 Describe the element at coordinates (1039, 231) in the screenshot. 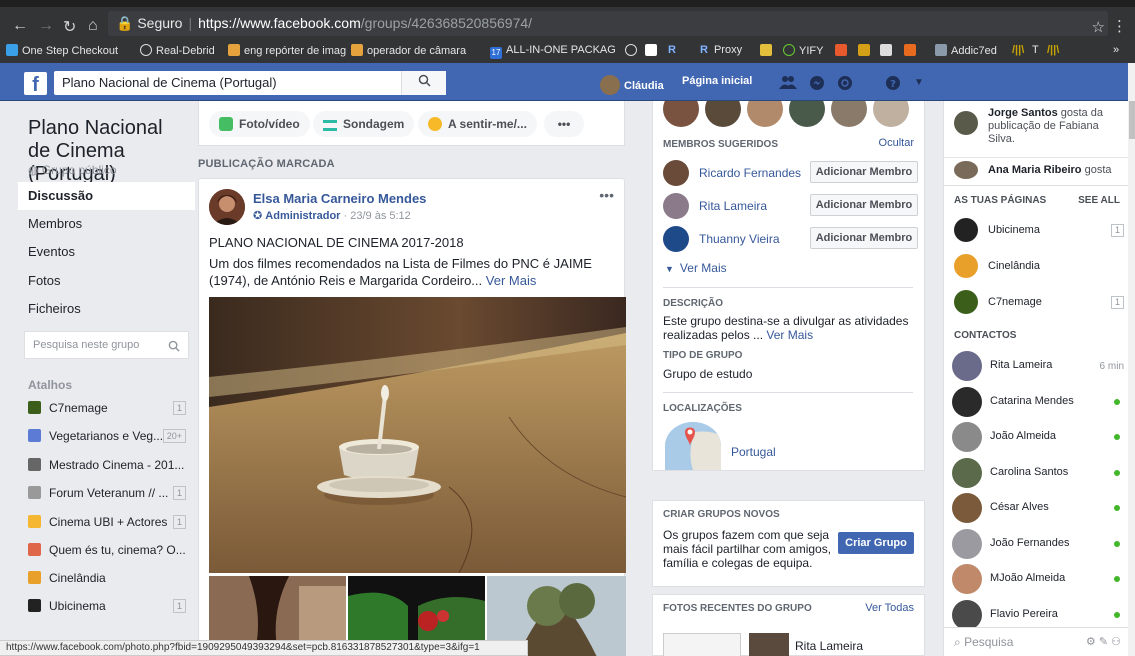

I see `page-item: Ubicinema 1` at that location.